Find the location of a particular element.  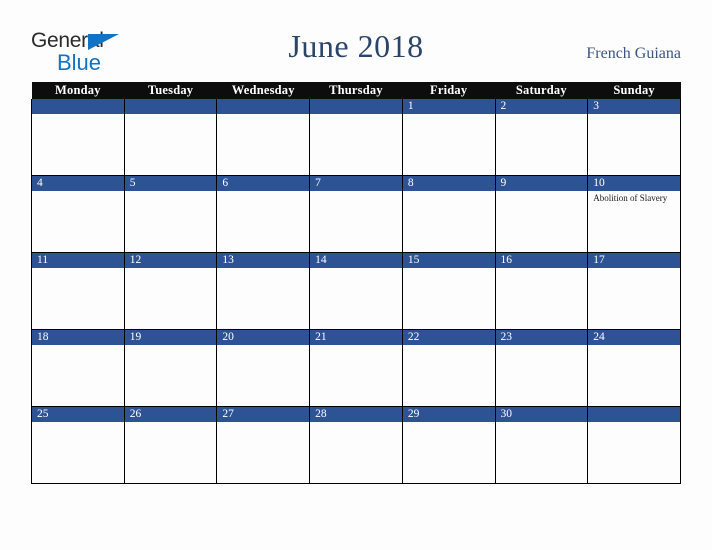

day-cell-inner: 10 Abolition of Slavery is located at coordinates (634, 214).